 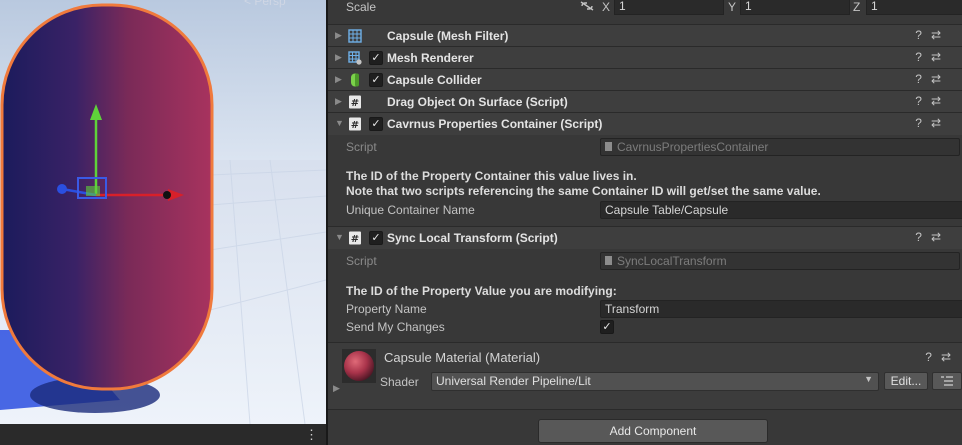 I want to click on perspective-label: < Persp, so click(x=265, y=4).